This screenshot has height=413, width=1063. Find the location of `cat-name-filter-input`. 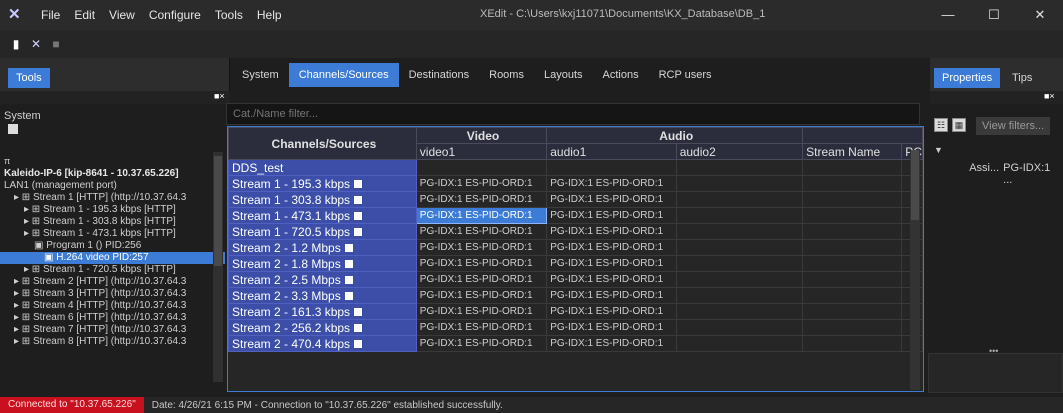

cat-name-filter-input is located at coordinates (573, 114).